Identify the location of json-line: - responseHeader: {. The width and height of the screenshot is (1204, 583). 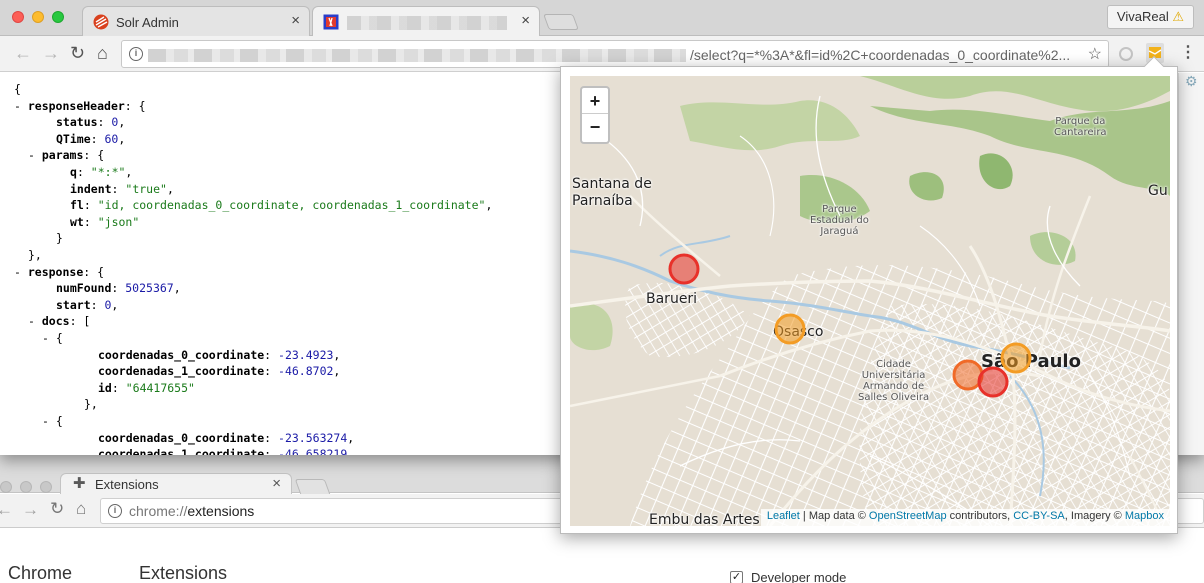
(80, 106).